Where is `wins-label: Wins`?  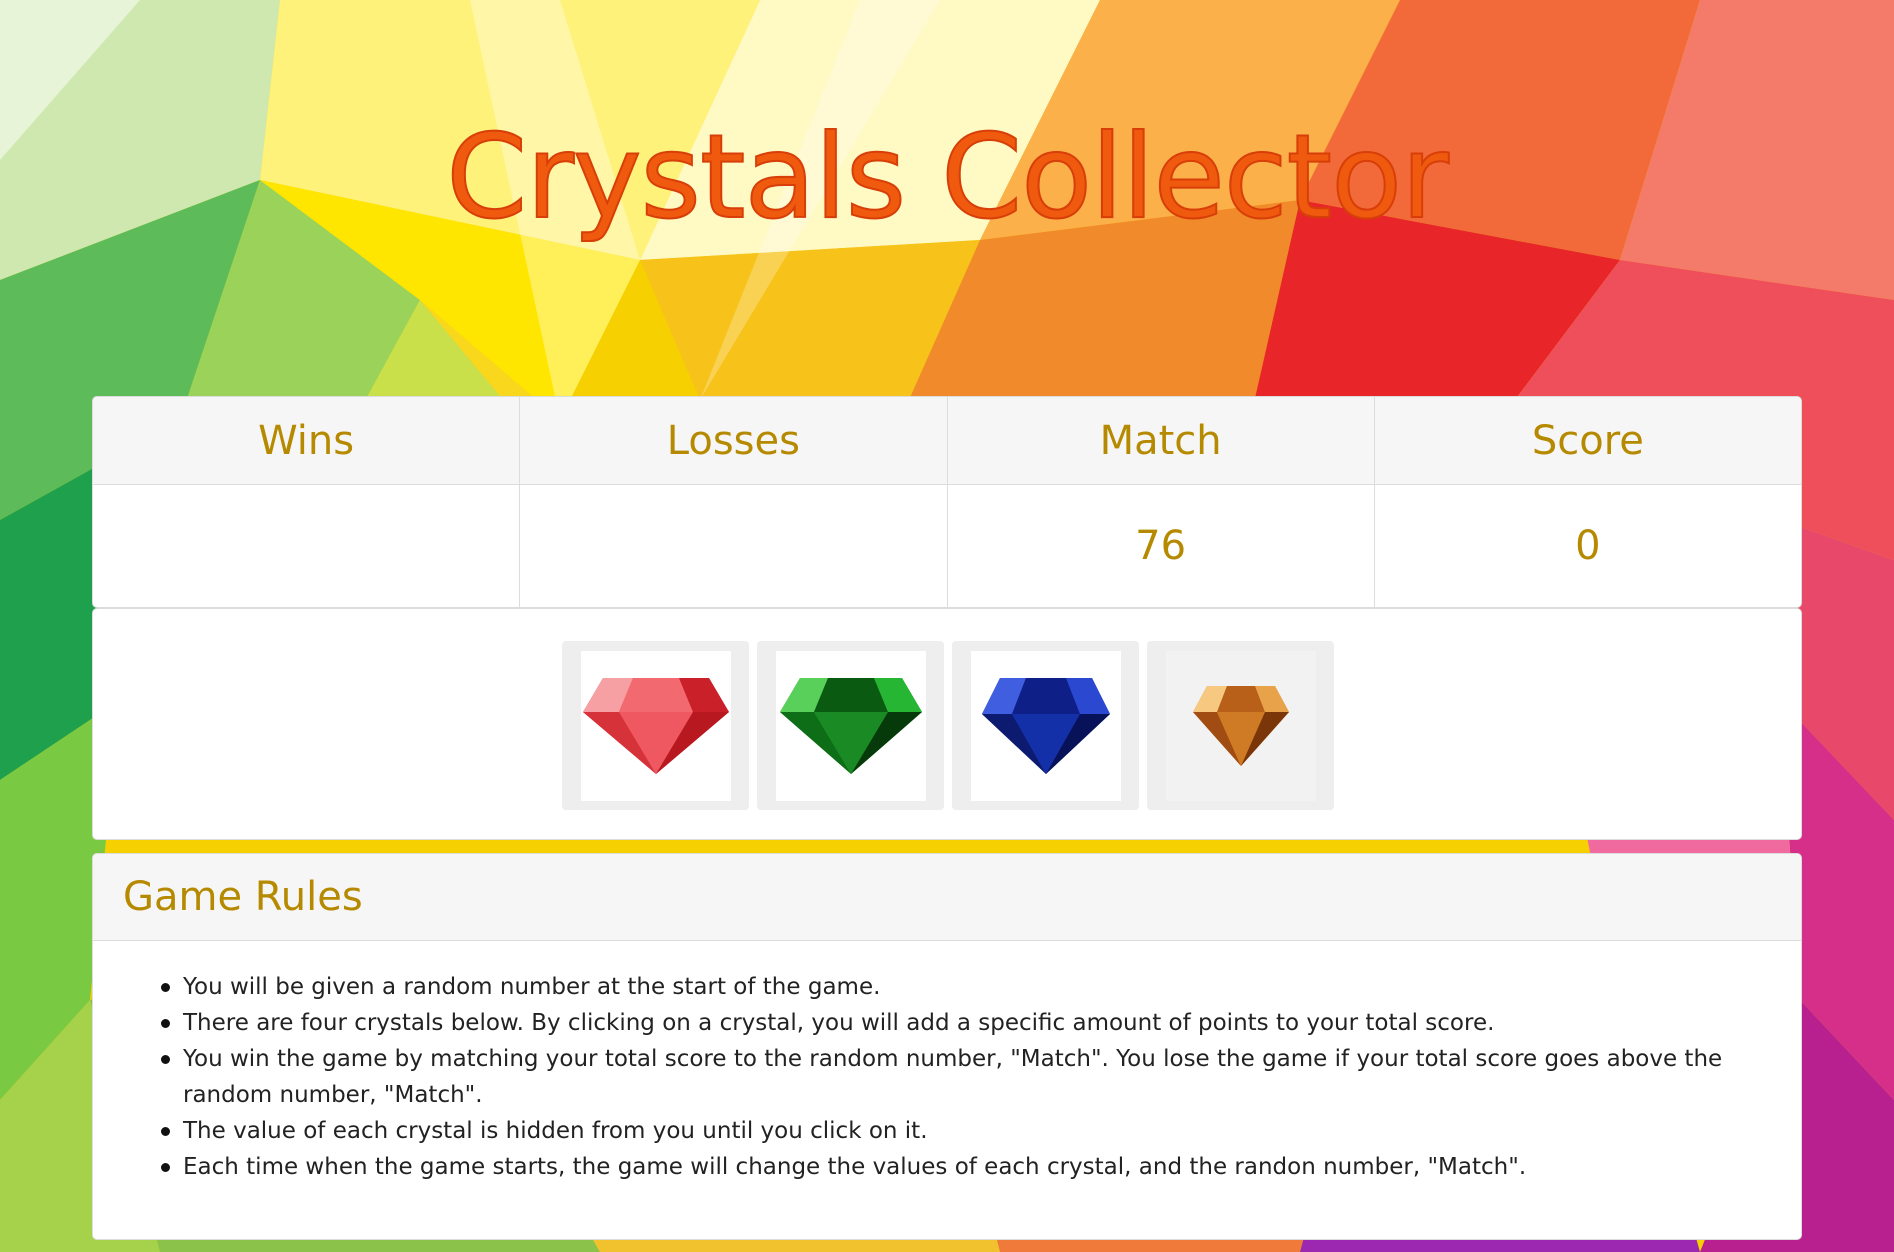 wins-label: Wins is located at coordinates (306, 441).